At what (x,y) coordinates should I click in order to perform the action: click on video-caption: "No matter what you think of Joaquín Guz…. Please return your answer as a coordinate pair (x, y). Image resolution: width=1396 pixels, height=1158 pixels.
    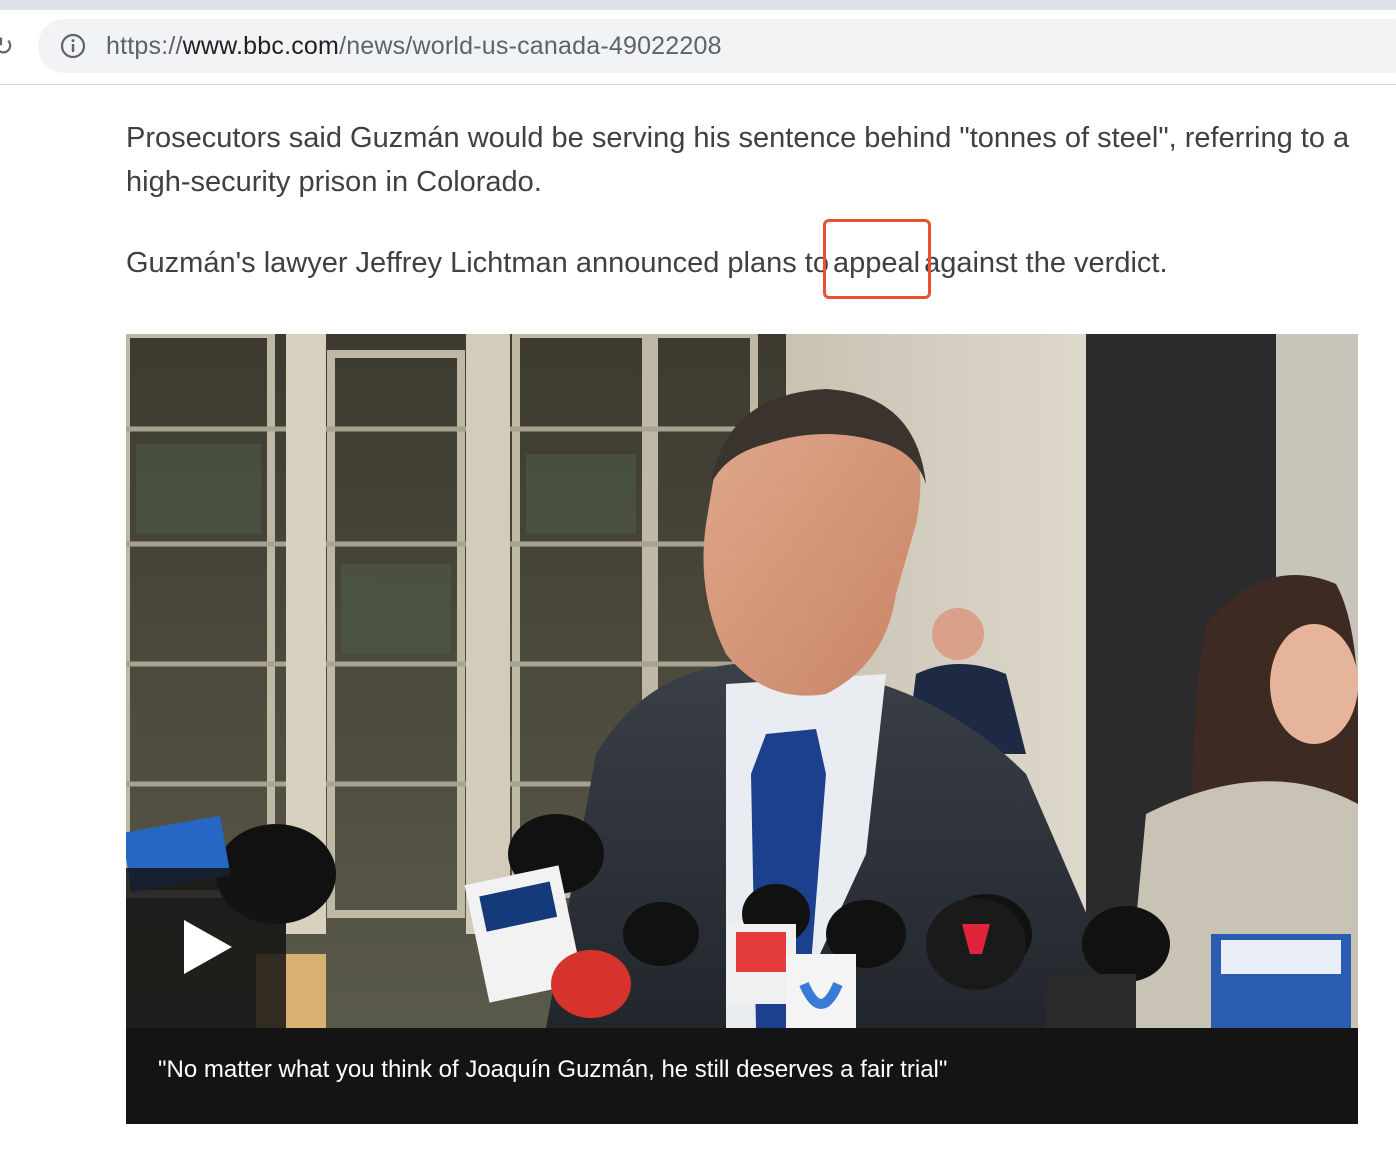
    Looking at the image, I should click on (553, 1069).